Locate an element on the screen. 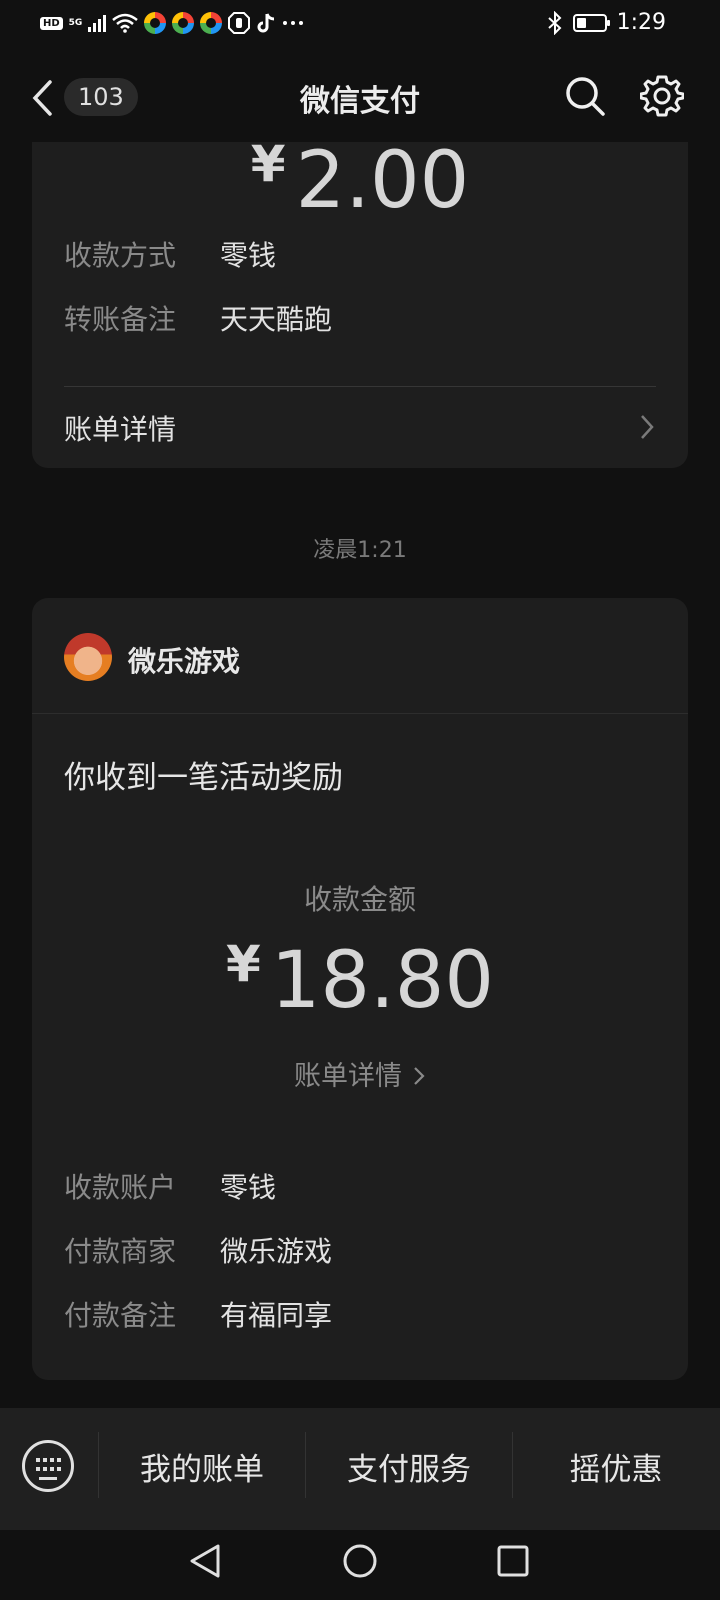 This screenshot has height=1600, width=720. tab-payment-services: 支付服务 is located at coordinates (409, 1466).